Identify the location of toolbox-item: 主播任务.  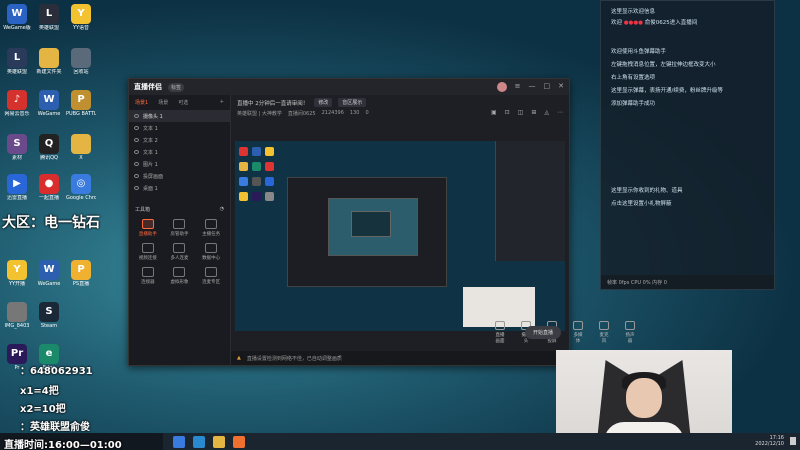
(211, 228).